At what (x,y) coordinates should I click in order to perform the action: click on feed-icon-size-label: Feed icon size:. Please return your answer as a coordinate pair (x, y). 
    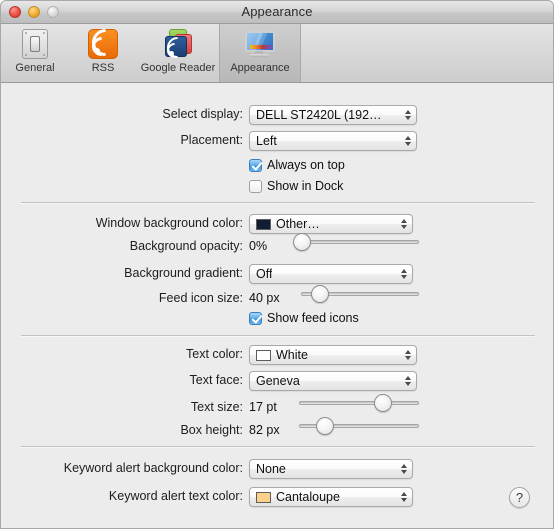
    Looking at the image, I should click on (200, 298).